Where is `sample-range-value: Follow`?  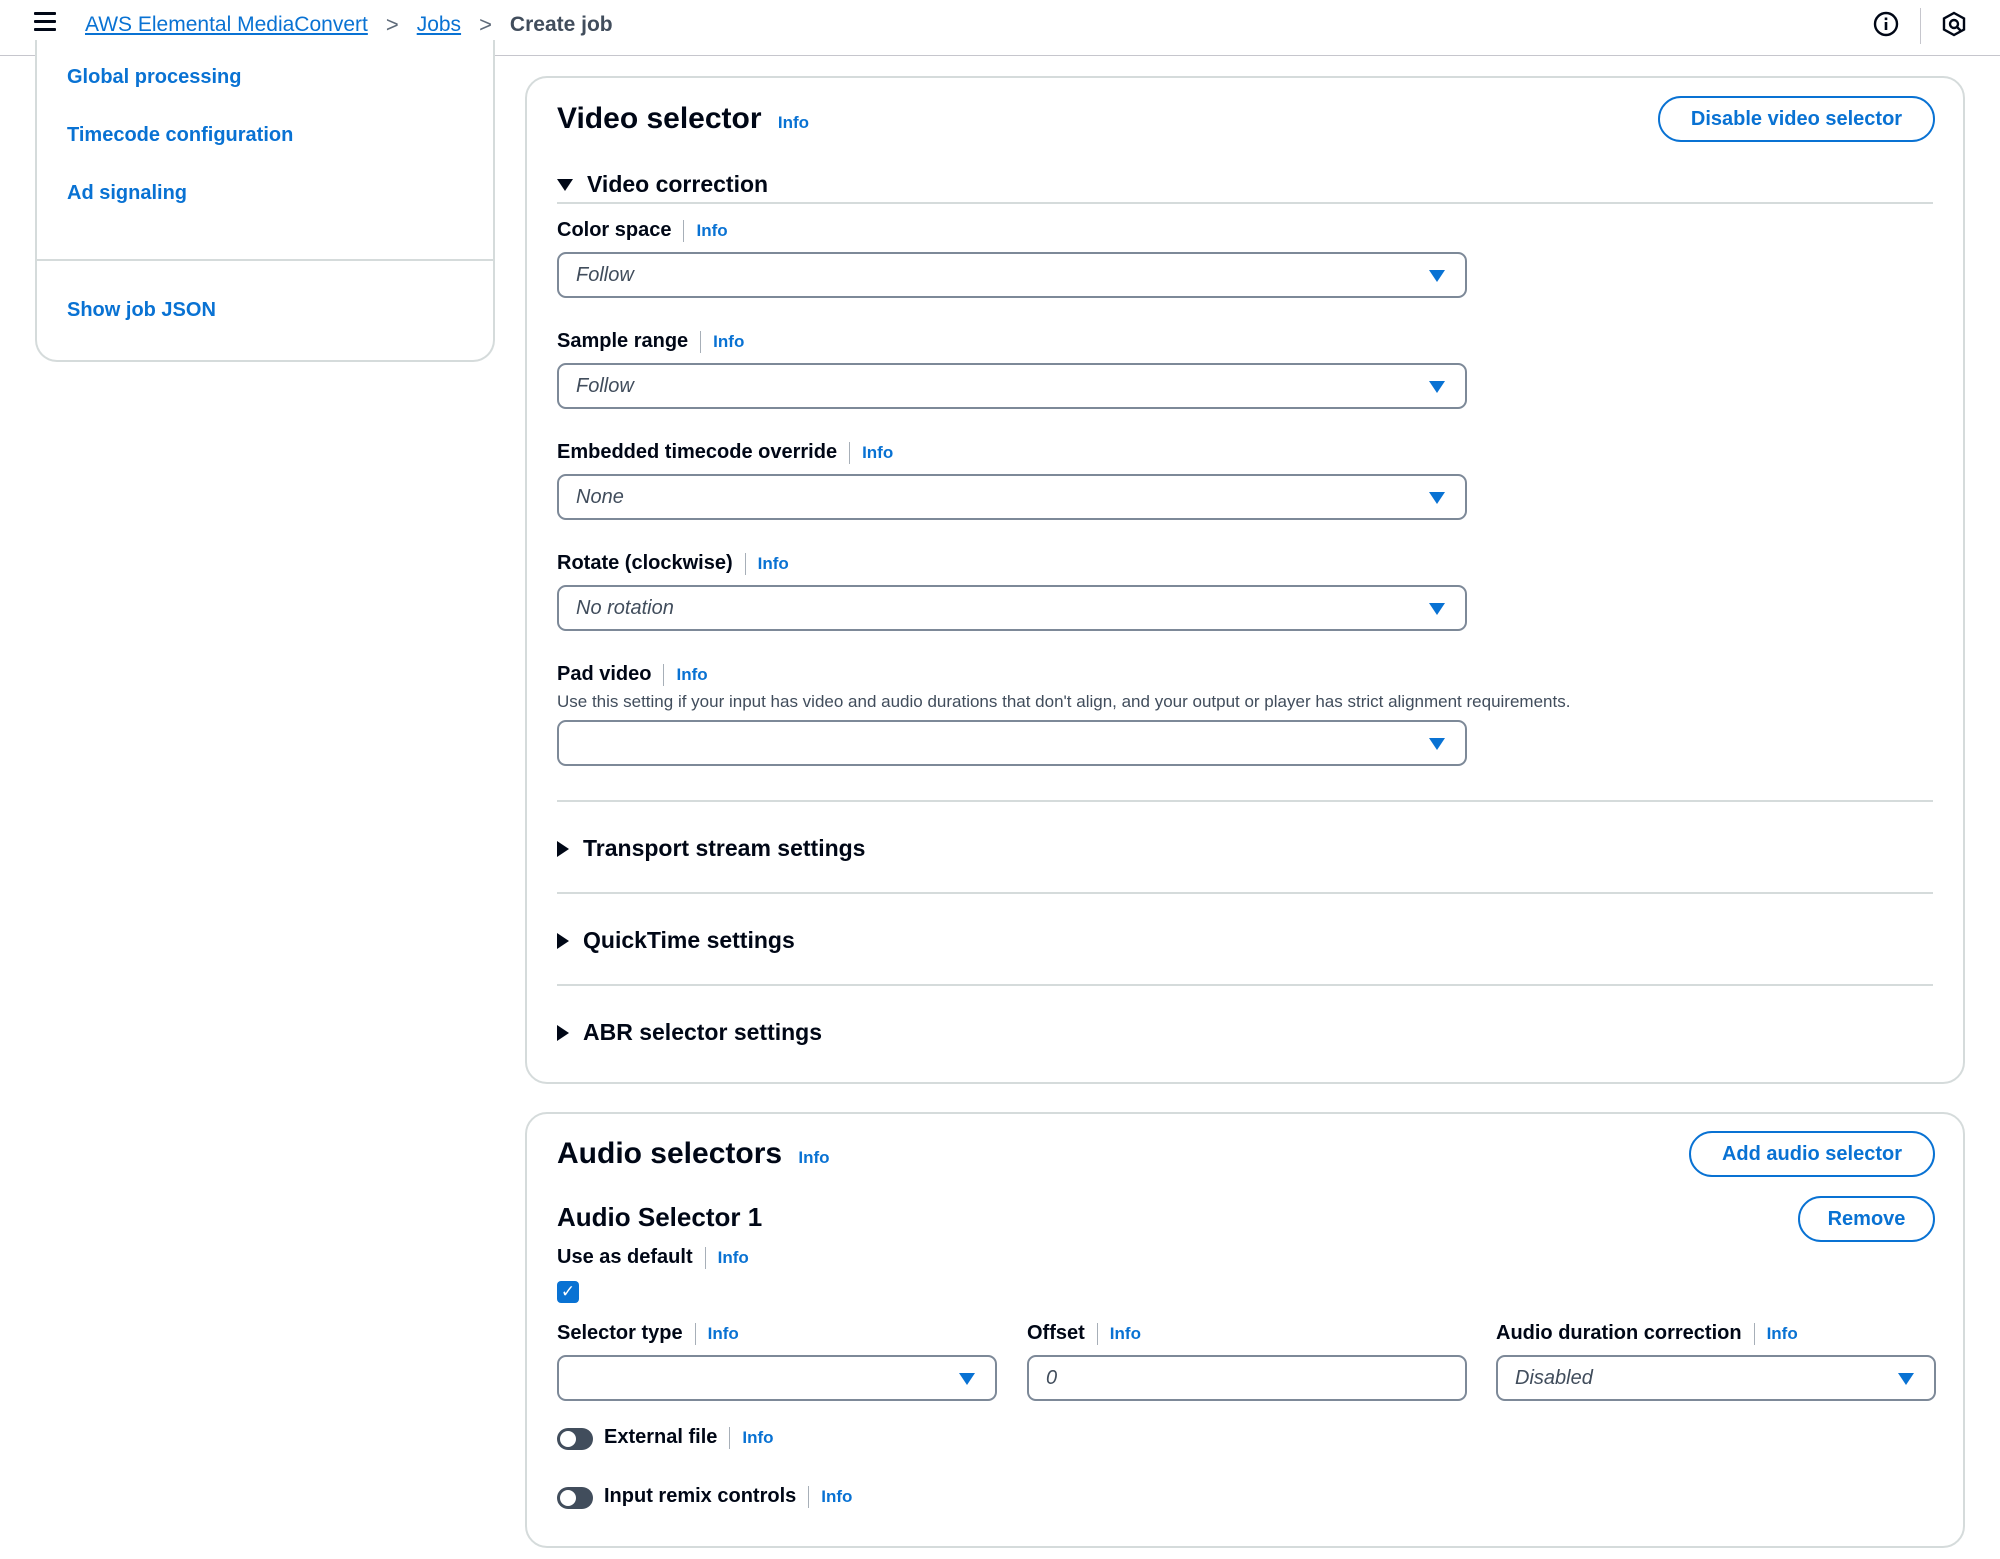 sample-range-value: Follow is located at coordinates (605, 385).